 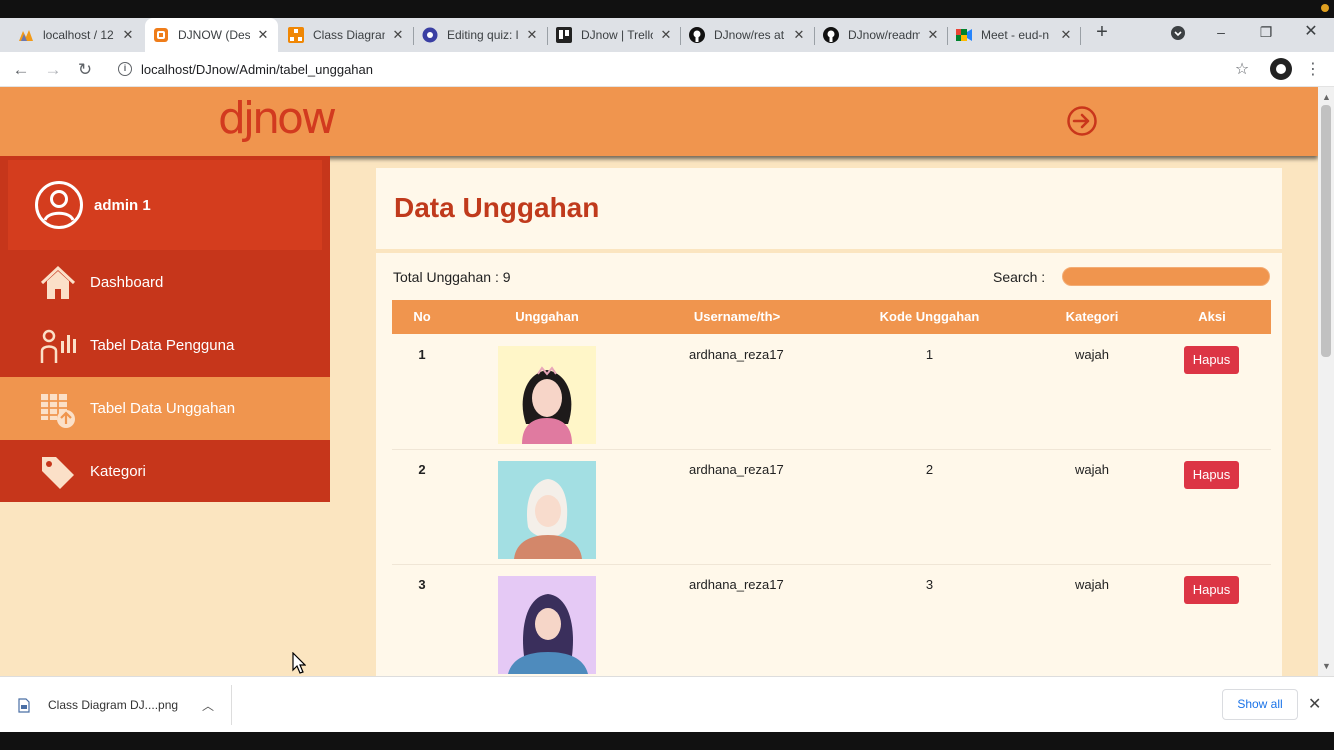 I want to click on sidebar-profile: admin 1, so click(x=165, y=205).